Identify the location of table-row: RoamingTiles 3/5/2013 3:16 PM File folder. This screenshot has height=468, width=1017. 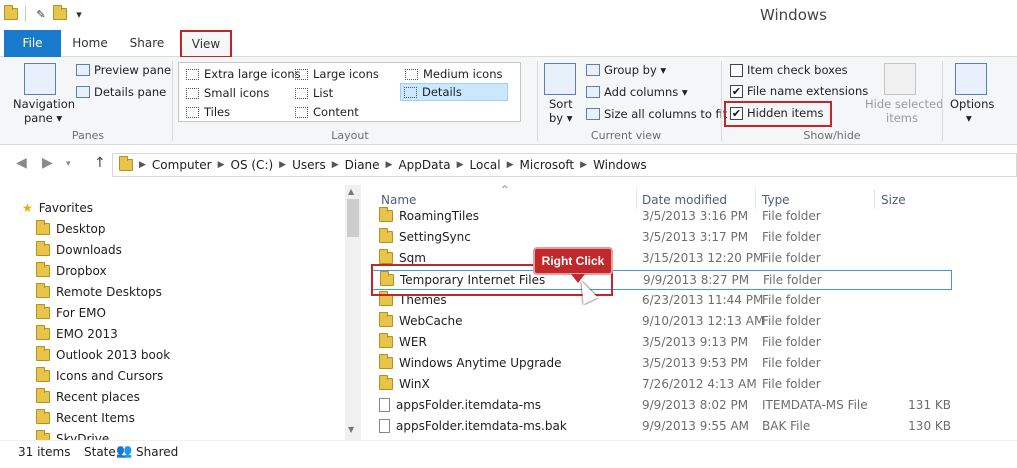
(661, 217).